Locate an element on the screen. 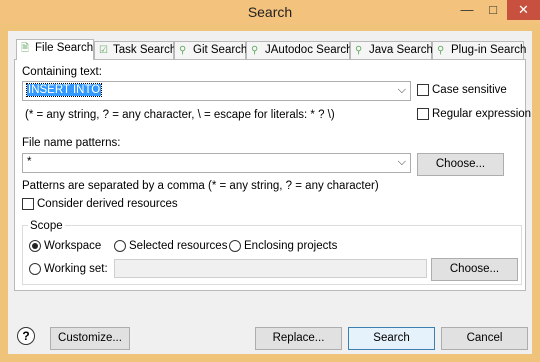  file-search-icon: 🗎 is located at coordinates (25, 48).